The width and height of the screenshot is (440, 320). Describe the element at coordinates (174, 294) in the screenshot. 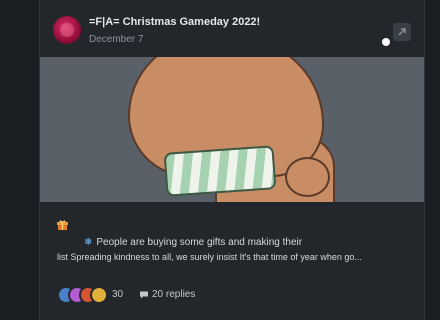

I see `replies-count: 20 replies` at that location.